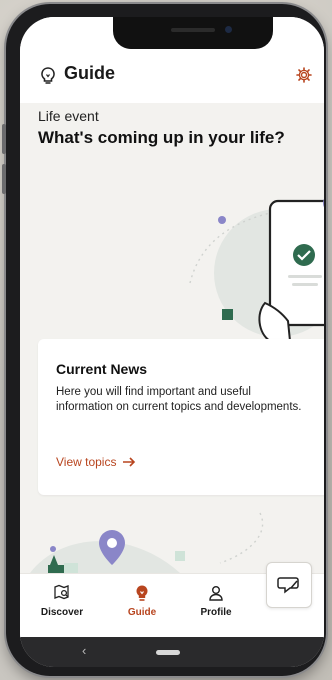 The image size is (332, 680). Describe the element at coordinates (90, 73) in the screenshot. I see `page-title: Guide` at that location.